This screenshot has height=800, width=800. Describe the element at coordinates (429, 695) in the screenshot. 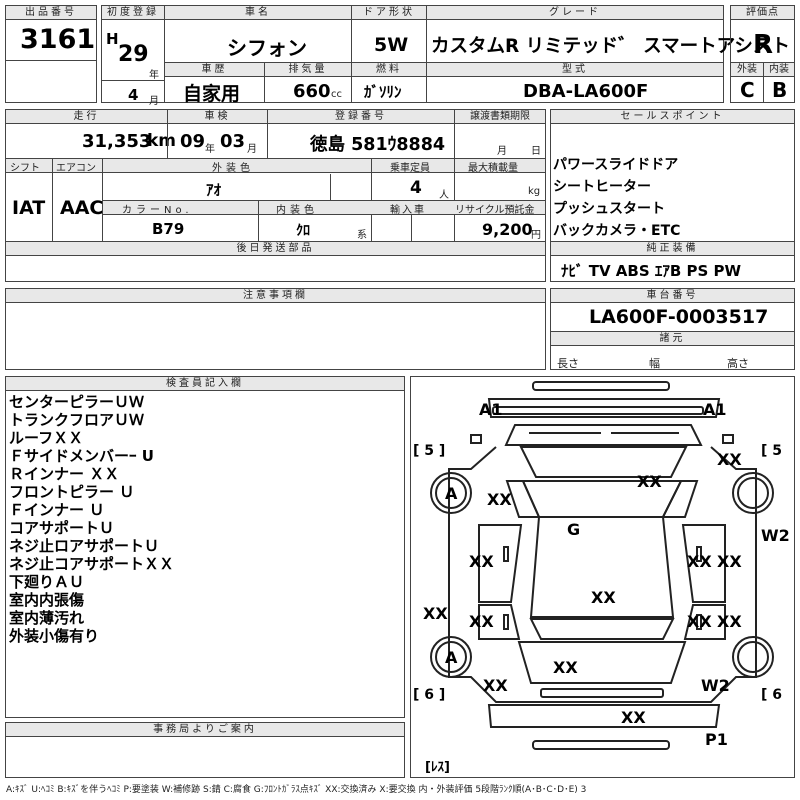

I see `mark-six-left: [ 6 ]` at that location.